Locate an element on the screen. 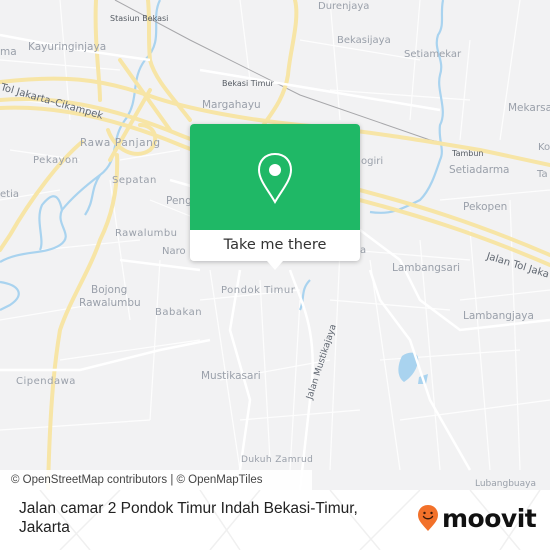  place-label-setiamekar: Setiamekar is located at coordinates (433, 54).